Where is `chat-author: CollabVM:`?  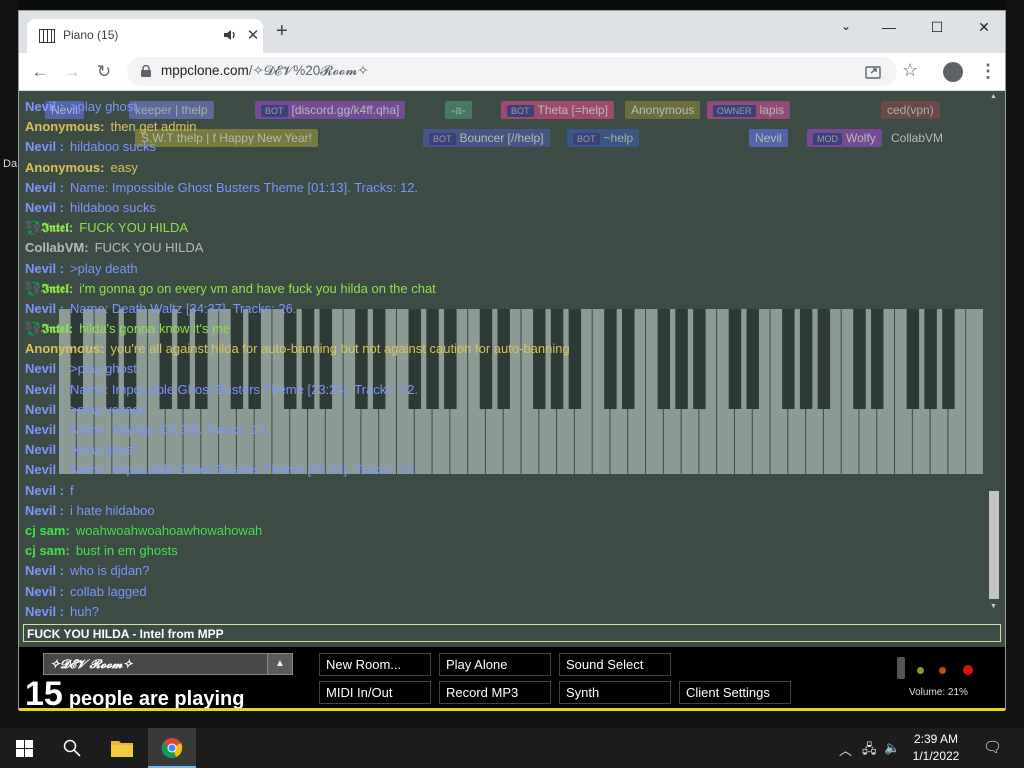
chat-author: CollabVM: is located at coordinates (57, 247).